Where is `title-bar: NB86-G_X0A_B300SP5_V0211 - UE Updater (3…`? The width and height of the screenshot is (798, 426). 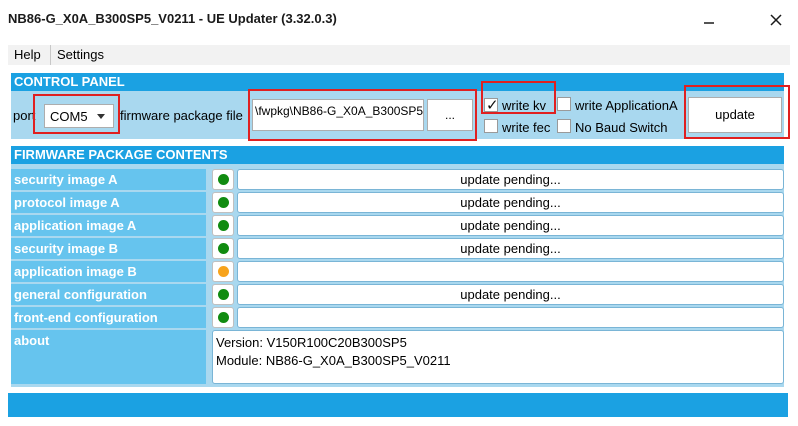
title-bar: NB86-G_X0A_B300SP5_V0211 - UE Updater (3… is located at coordinates (399, 20).